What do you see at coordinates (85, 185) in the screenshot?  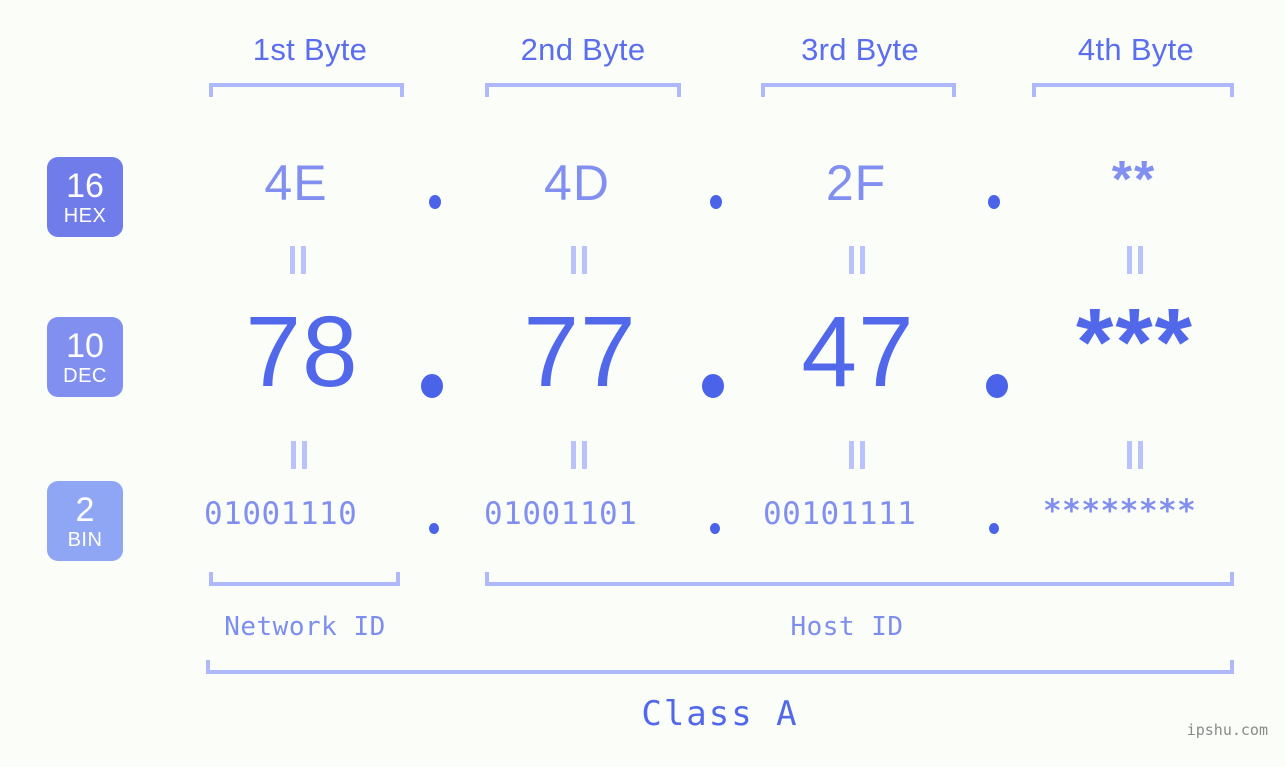 I see `base-badge-hex-number: 16` at bounding box center [85, 185].